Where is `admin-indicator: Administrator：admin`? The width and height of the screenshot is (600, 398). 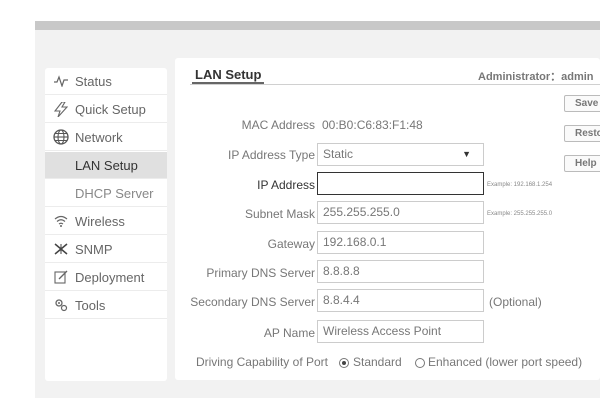
admin-indicator: Administrator：admin is located at coordinates (536, 76).